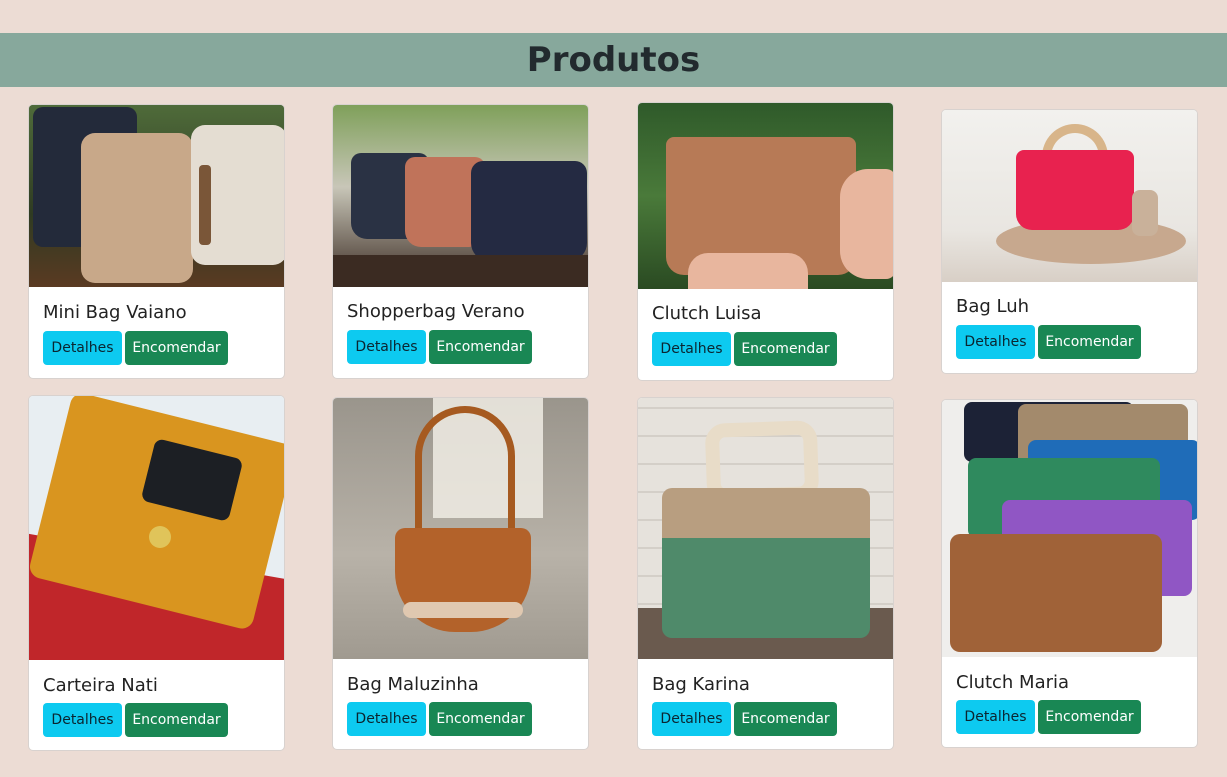 The image size is (1227, 777). Describe the element at coordinates (436, 311) in the screenshot. I see `product-name: Shopperbag Verano` at that location.